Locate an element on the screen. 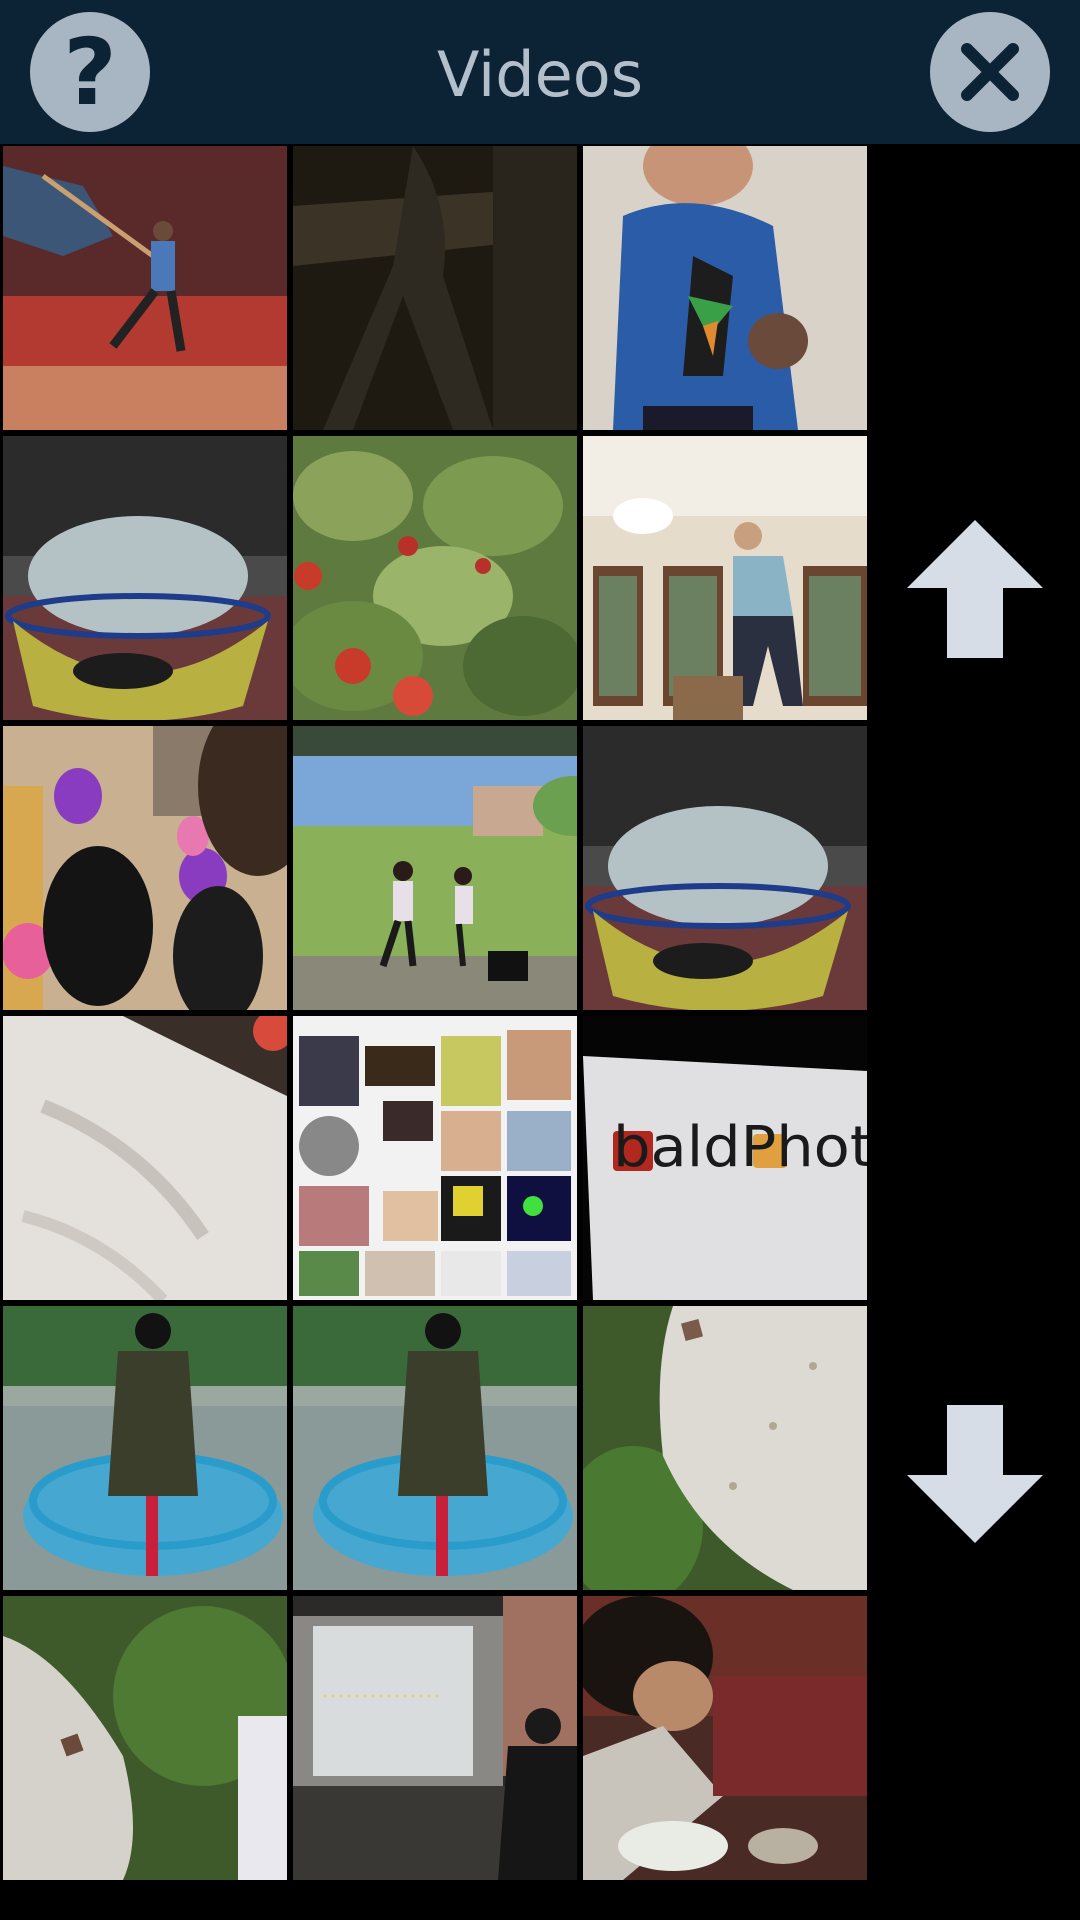 The width and height of the screenshot is (1080, 1920). scroll-down-button is located at coordinates (975, 1475).